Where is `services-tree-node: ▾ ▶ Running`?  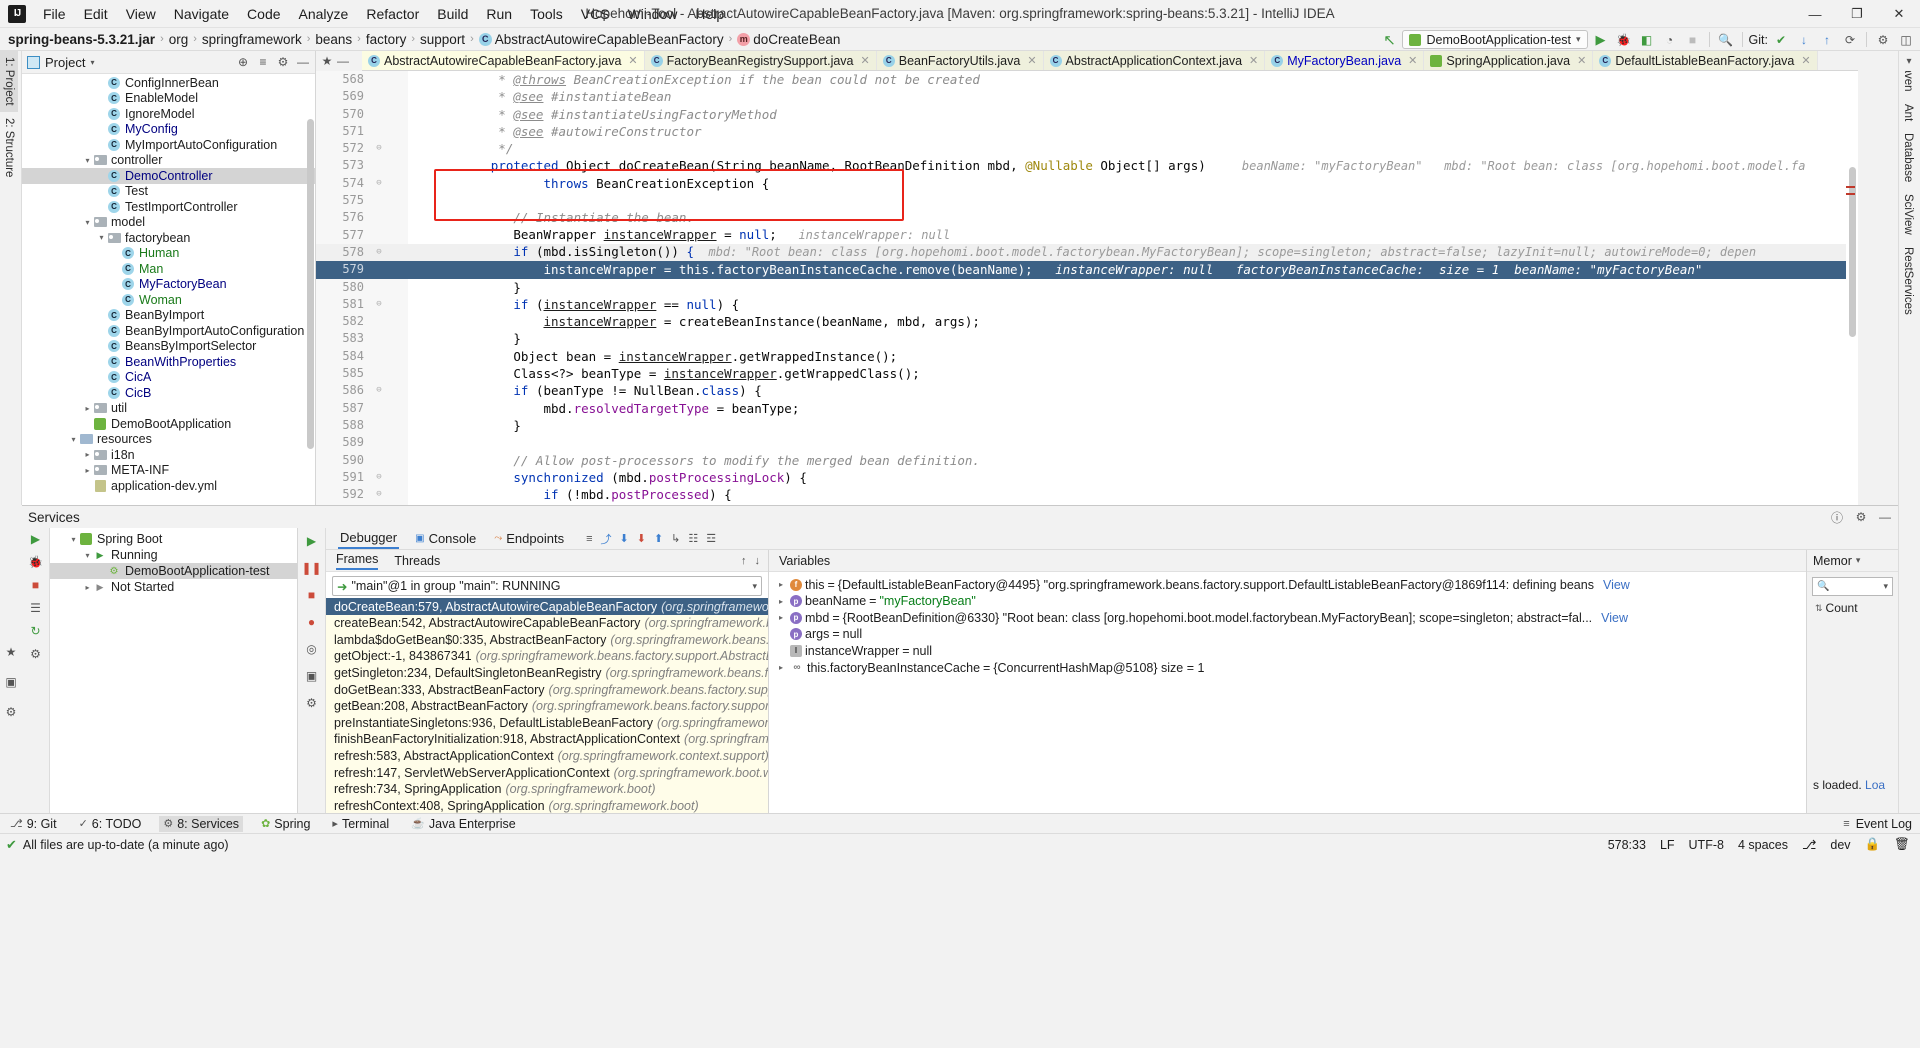 services-tree-node: ▾ ▶ Running is located at coordinates (173, 555).